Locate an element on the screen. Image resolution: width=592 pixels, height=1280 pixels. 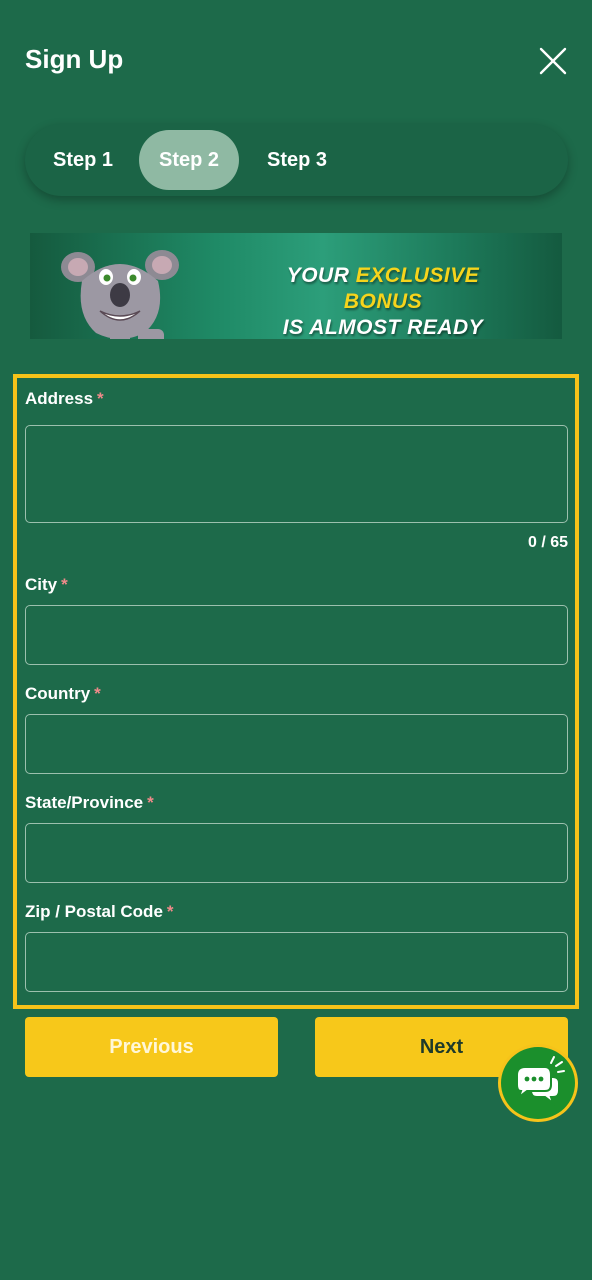
step-tabs: Step 1 Step 2 Step 3 is located at coordinates (296, 160).